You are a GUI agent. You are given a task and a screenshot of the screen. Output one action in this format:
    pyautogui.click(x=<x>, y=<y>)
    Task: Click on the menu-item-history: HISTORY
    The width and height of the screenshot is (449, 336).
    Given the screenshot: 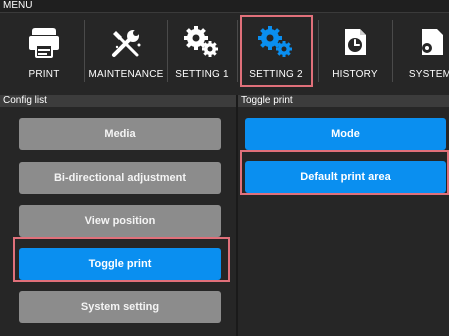 What is the action you would take?
    pyautogui.click(x=355, y=51)
    